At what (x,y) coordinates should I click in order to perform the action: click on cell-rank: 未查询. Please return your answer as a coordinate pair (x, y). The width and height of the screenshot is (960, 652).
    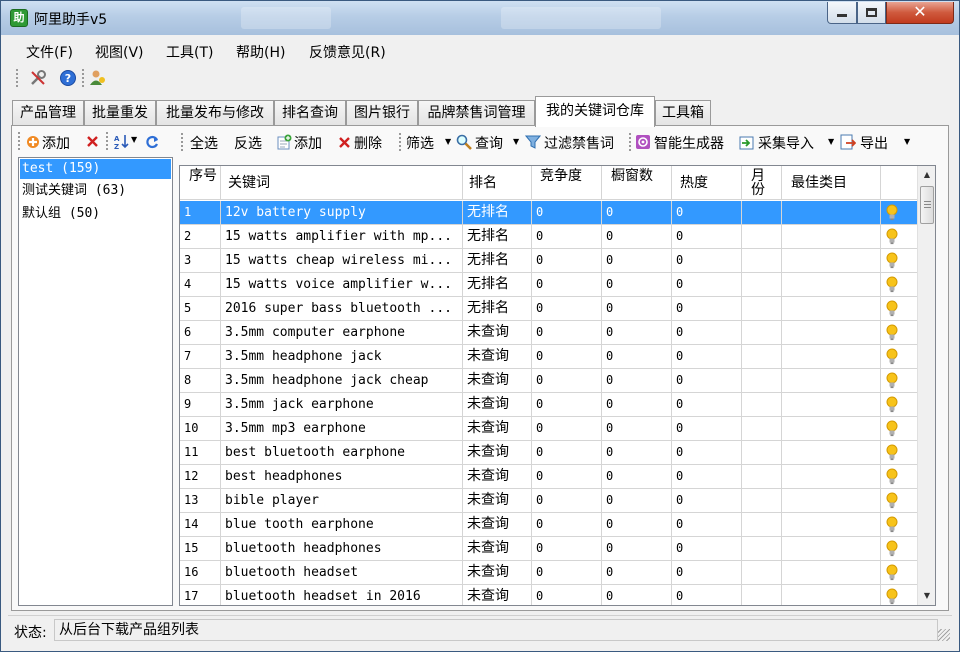
    Looking at the image, I should click on (497, 428).